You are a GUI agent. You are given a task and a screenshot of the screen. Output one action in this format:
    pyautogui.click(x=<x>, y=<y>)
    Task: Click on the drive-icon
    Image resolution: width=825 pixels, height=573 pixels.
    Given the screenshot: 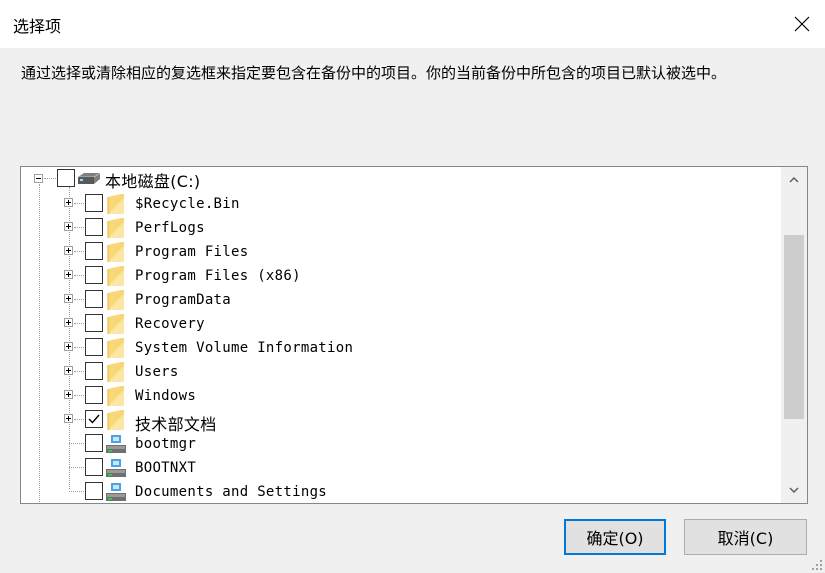 What is the action you would take?
    pyautogui.click(x=89, y=178)
    